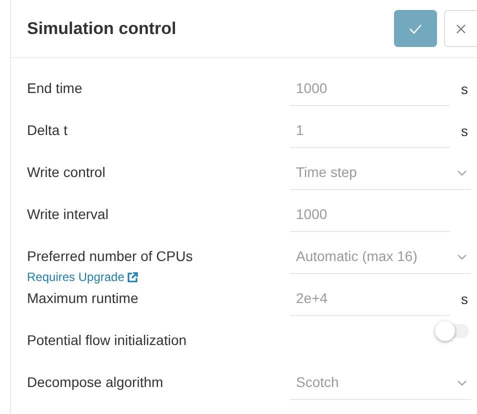  What do you see at coordinates (83, 298) in the screenshot?
I see `field-label: Maximum runtime` at bounding box center [83, 298].